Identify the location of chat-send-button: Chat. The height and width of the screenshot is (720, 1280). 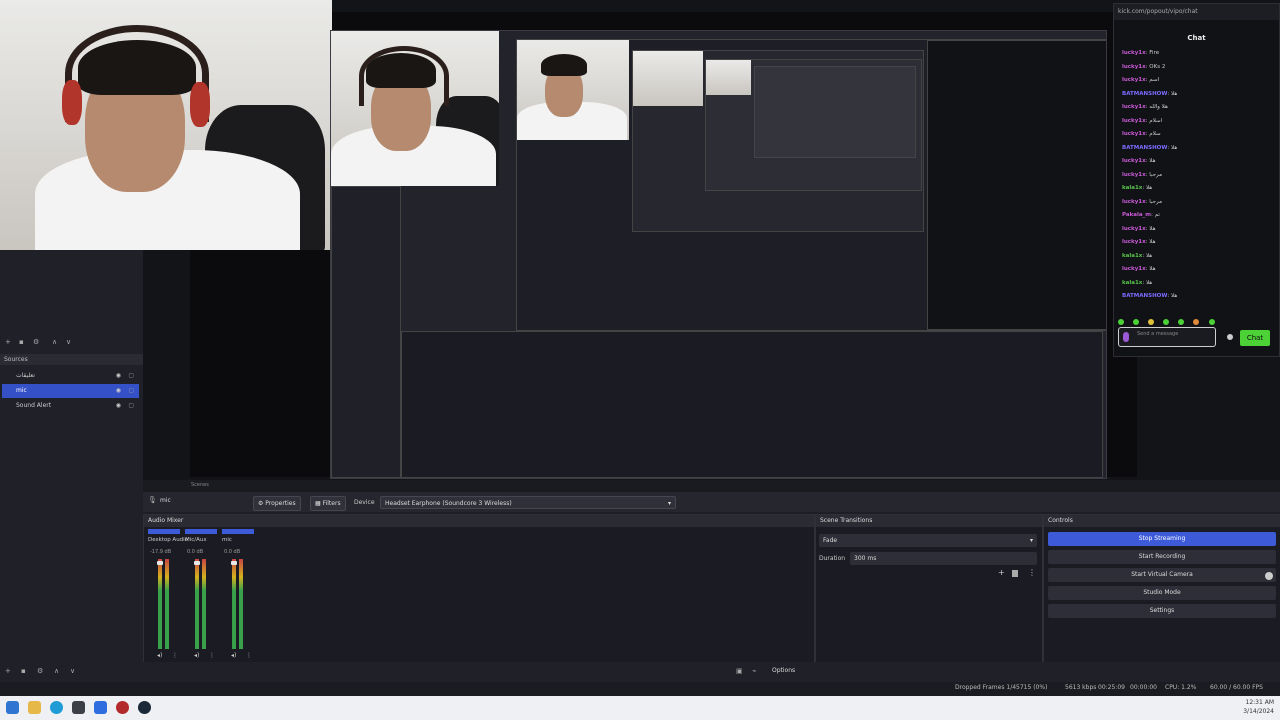
(1255, 338).